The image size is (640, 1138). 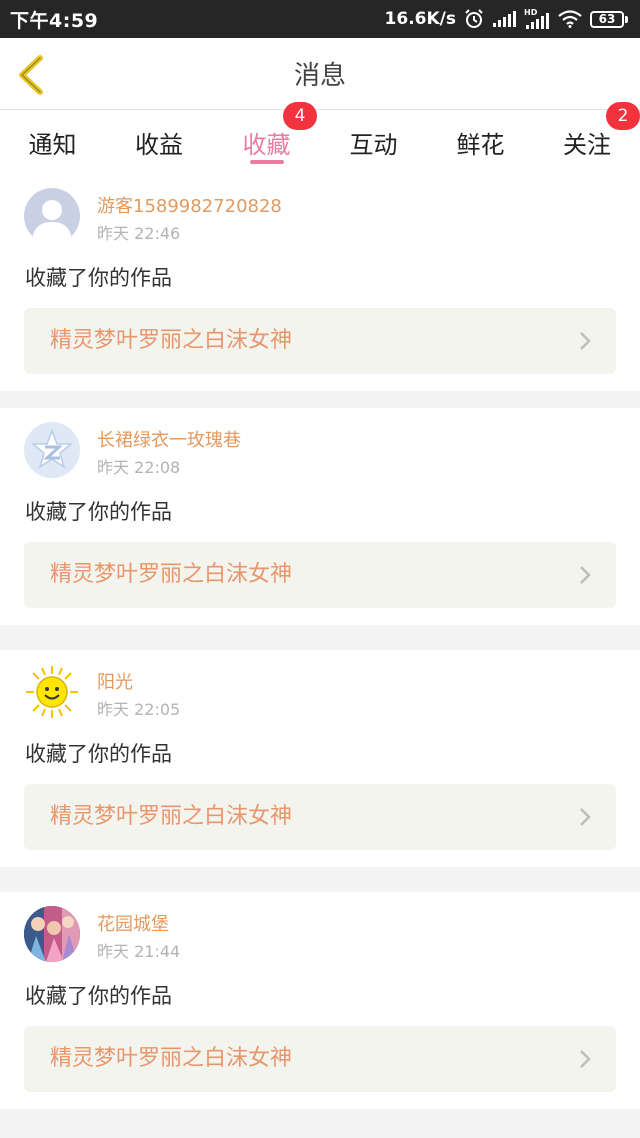 I want to click on tab-notifications: 通知, so click(x=52, y=142).